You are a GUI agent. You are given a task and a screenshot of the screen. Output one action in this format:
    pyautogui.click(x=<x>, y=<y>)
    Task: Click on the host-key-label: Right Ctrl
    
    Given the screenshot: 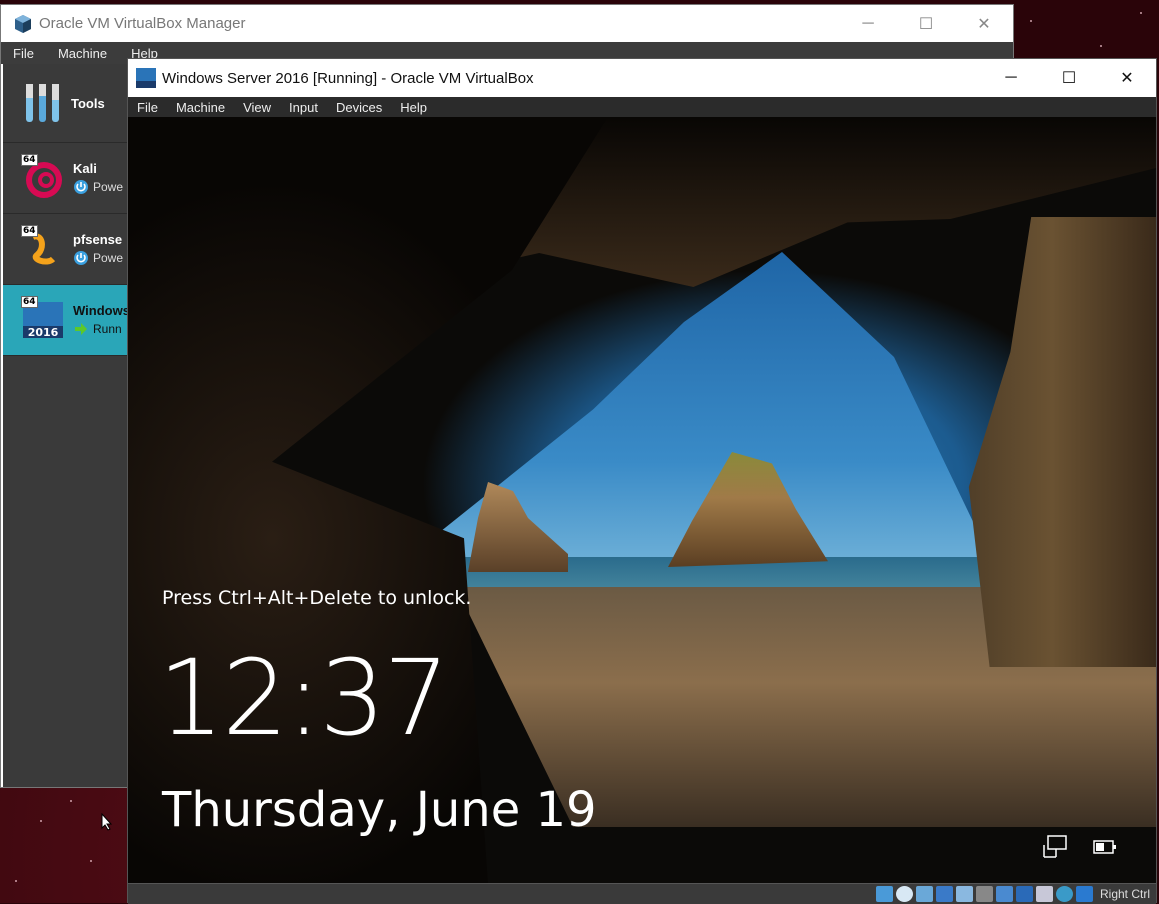 What is the action you would take?
    pyautogui.click(x=1124, y=894)
    